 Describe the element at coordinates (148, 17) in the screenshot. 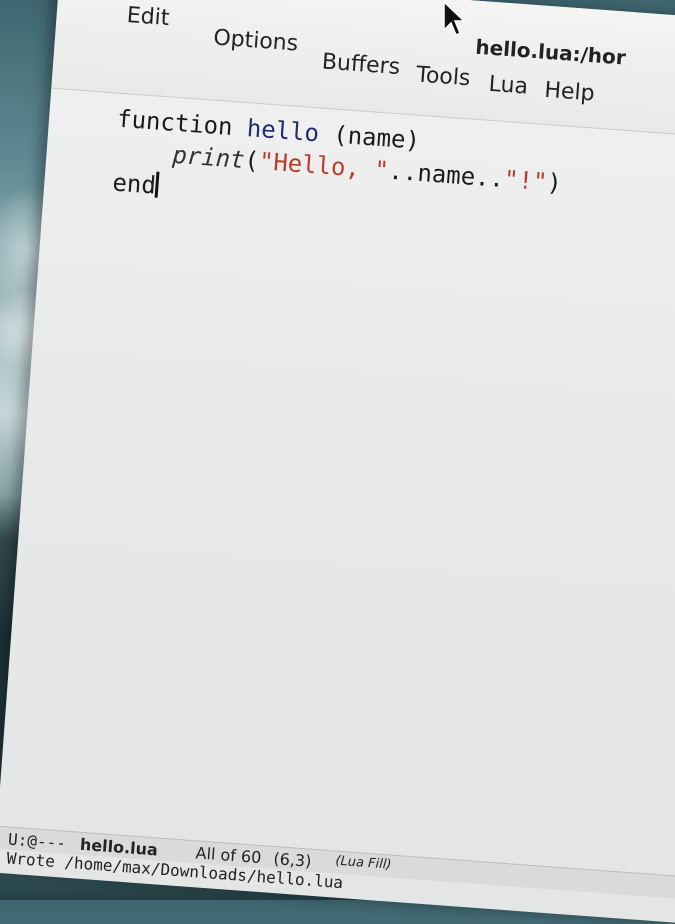

I see `menu-edit: Edit` at that location.